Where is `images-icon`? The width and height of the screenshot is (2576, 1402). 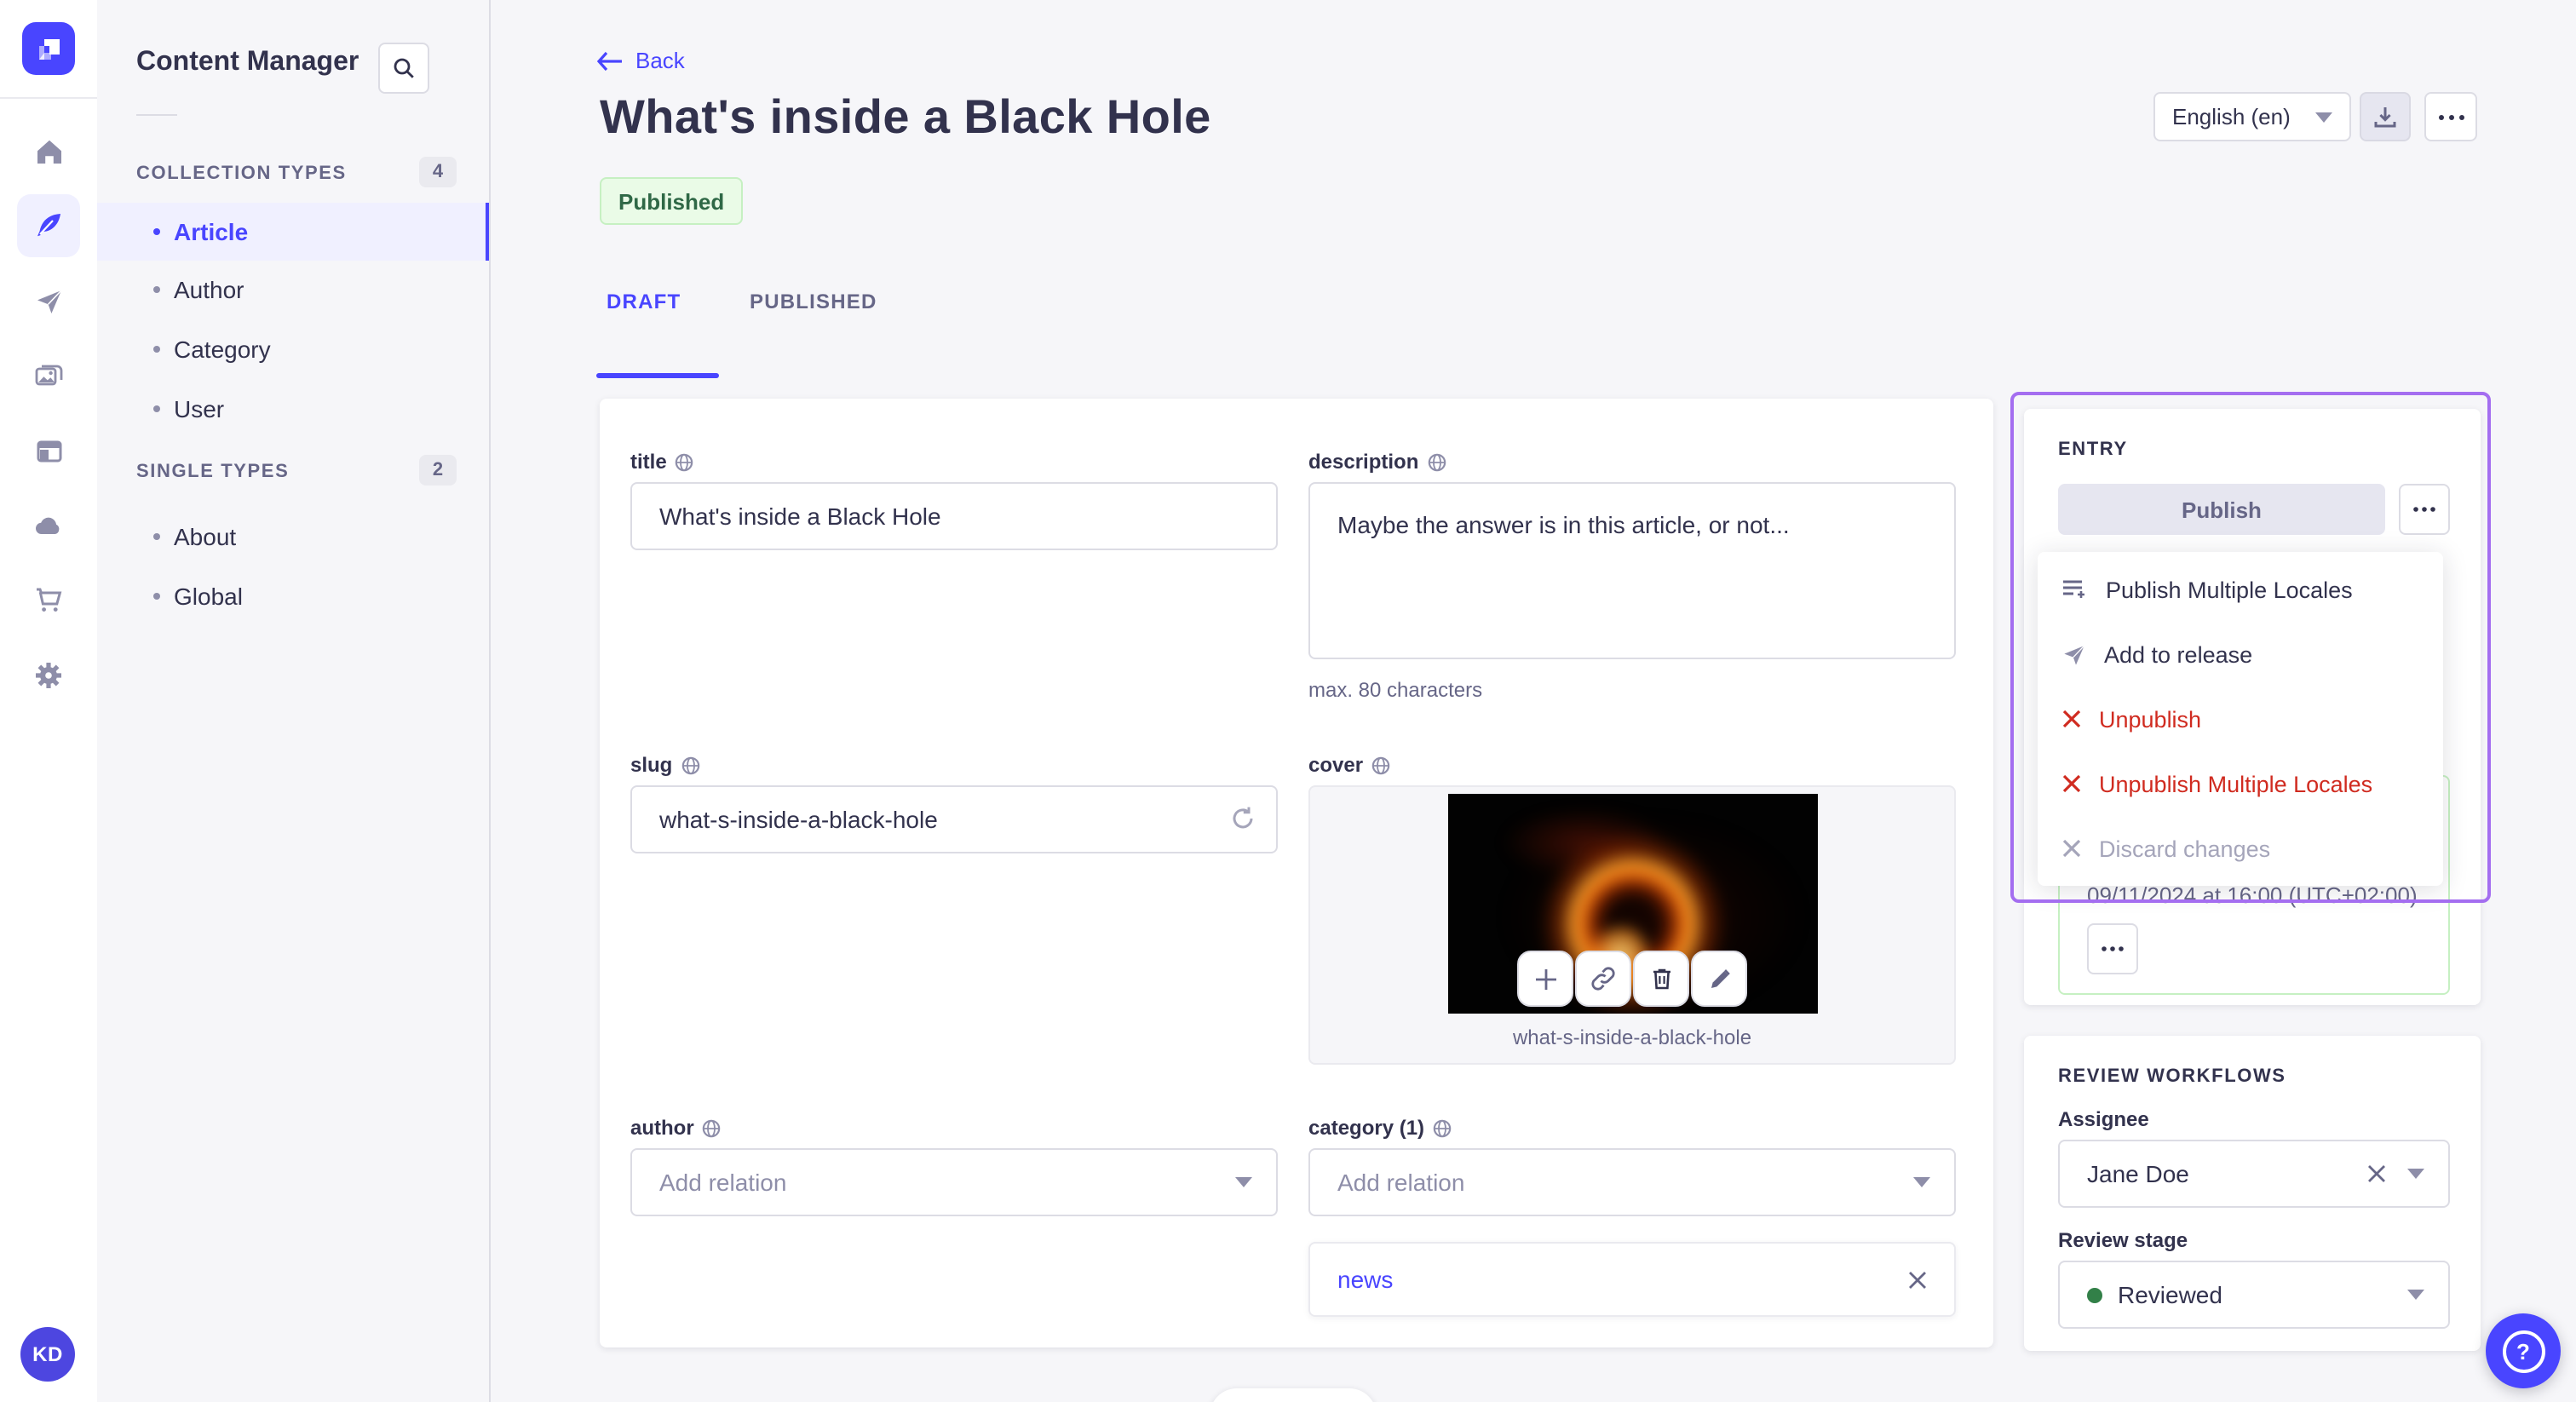
images-icon is located at coordinates (49, 375).